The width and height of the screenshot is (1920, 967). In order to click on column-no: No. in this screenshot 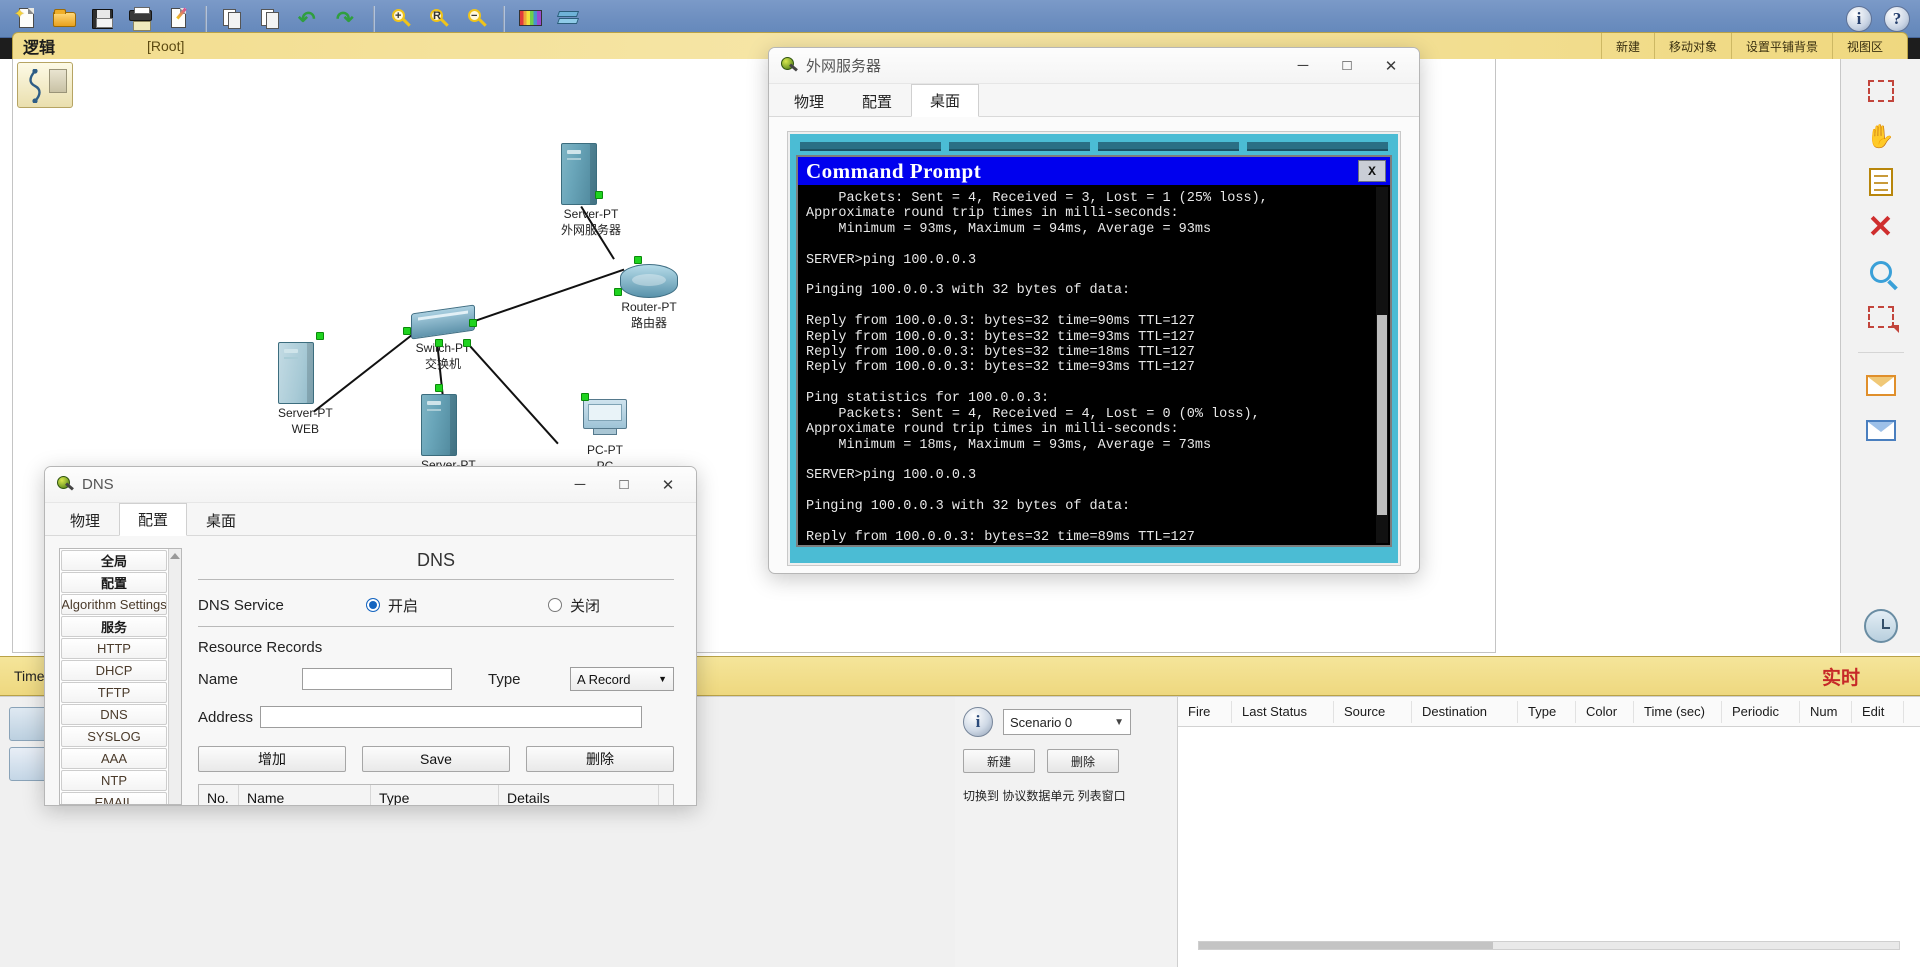, I will do `click(219, 795)`.